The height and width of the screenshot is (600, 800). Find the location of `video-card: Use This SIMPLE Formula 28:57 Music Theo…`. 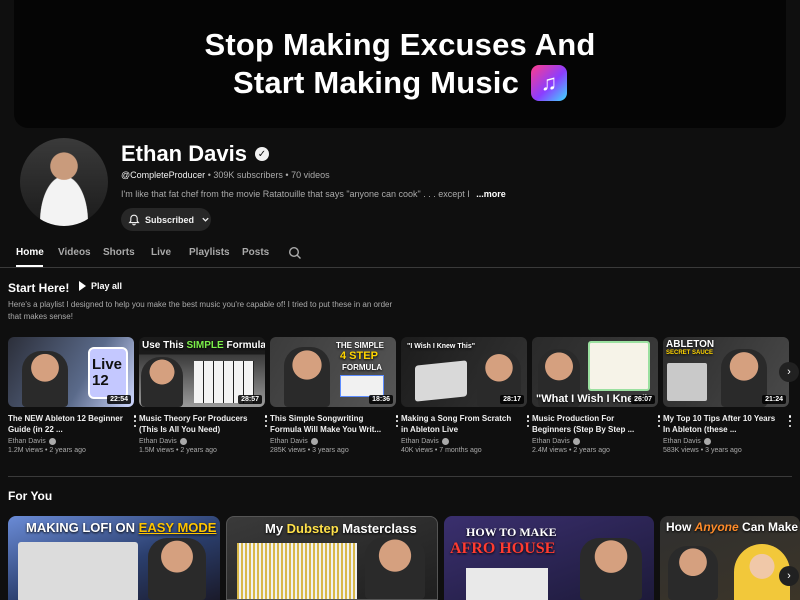

video-card: Use This SIMPLE Formula 28:57 Music Theo… is located at coordinates (203, 395).